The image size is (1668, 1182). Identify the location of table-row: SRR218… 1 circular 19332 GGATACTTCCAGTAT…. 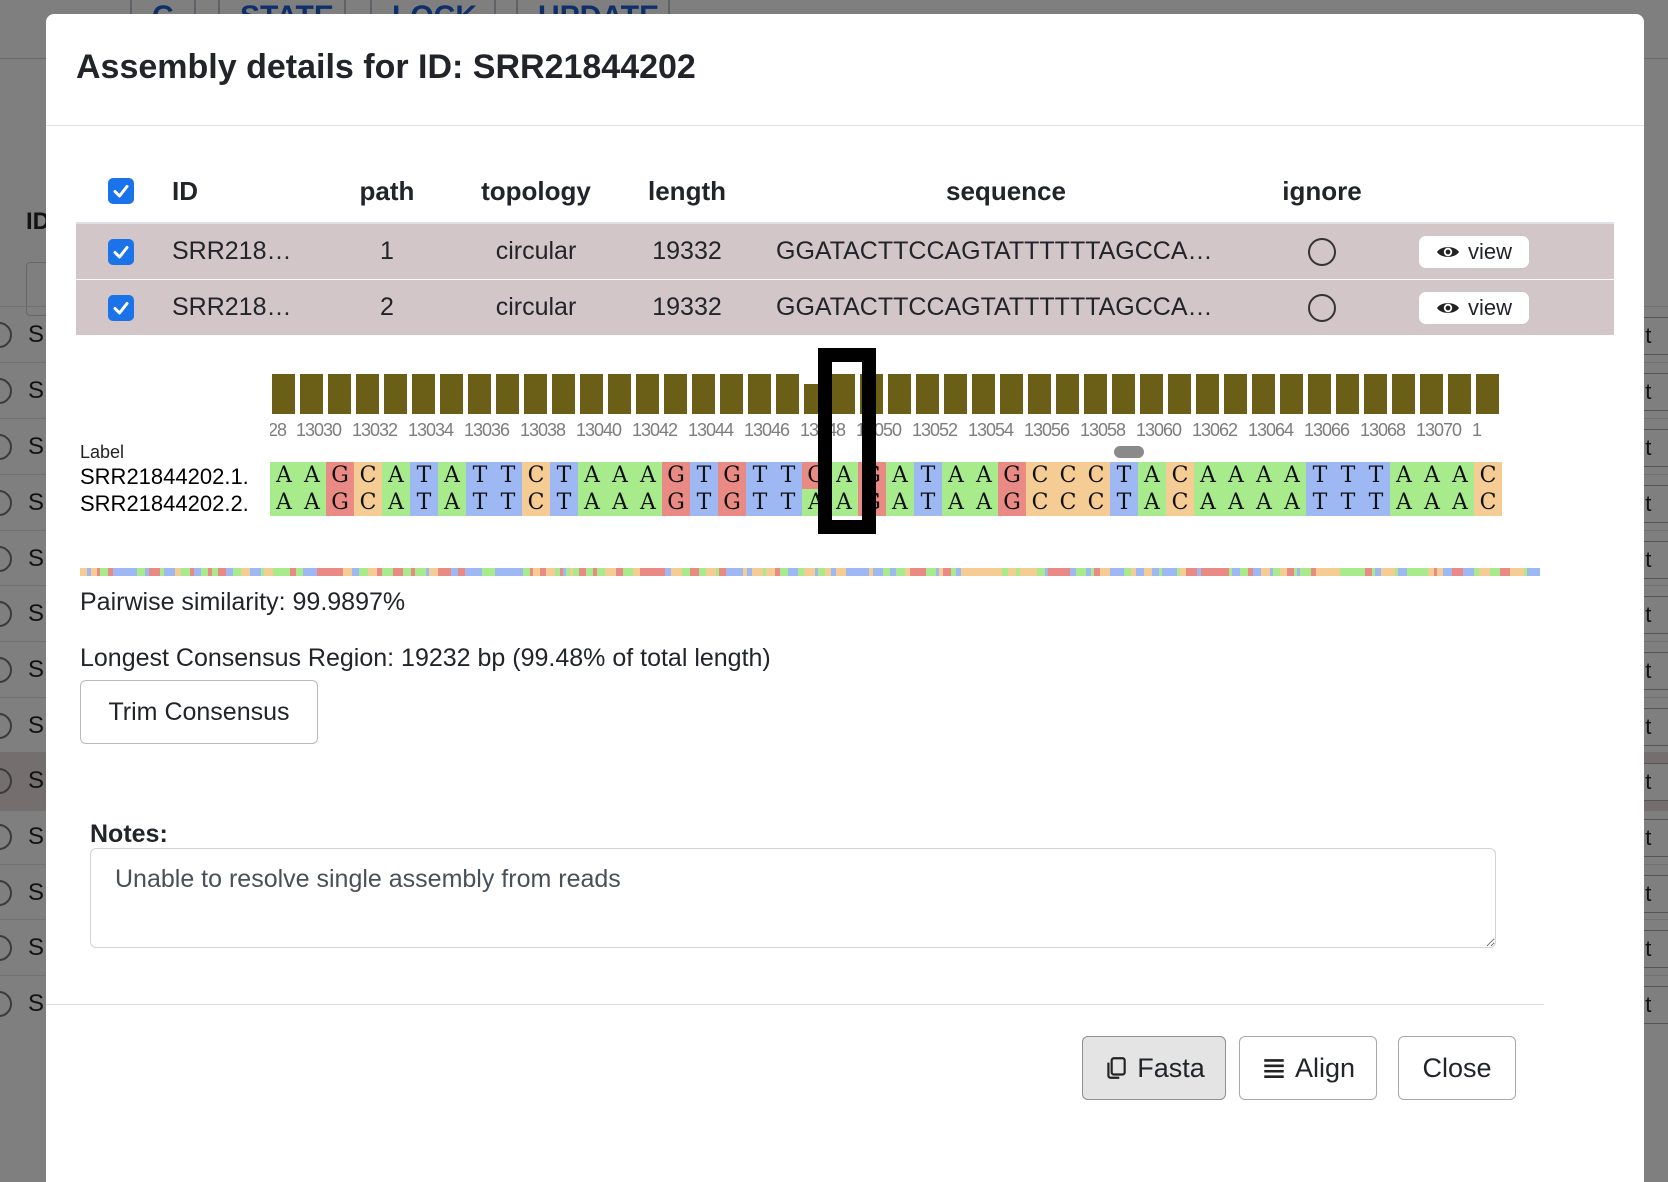
(845, 252).